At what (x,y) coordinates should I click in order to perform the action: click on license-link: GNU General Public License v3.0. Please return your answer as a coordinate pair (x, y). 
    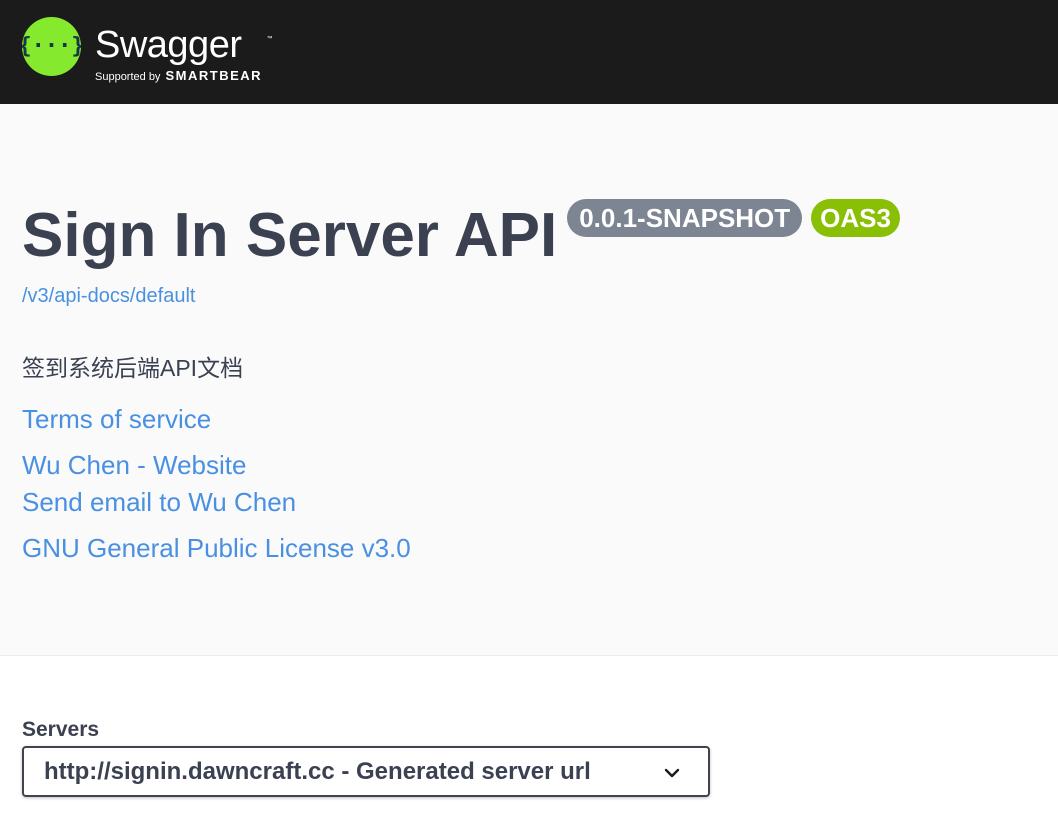
    Looking at the image, I should click on (216, 548).